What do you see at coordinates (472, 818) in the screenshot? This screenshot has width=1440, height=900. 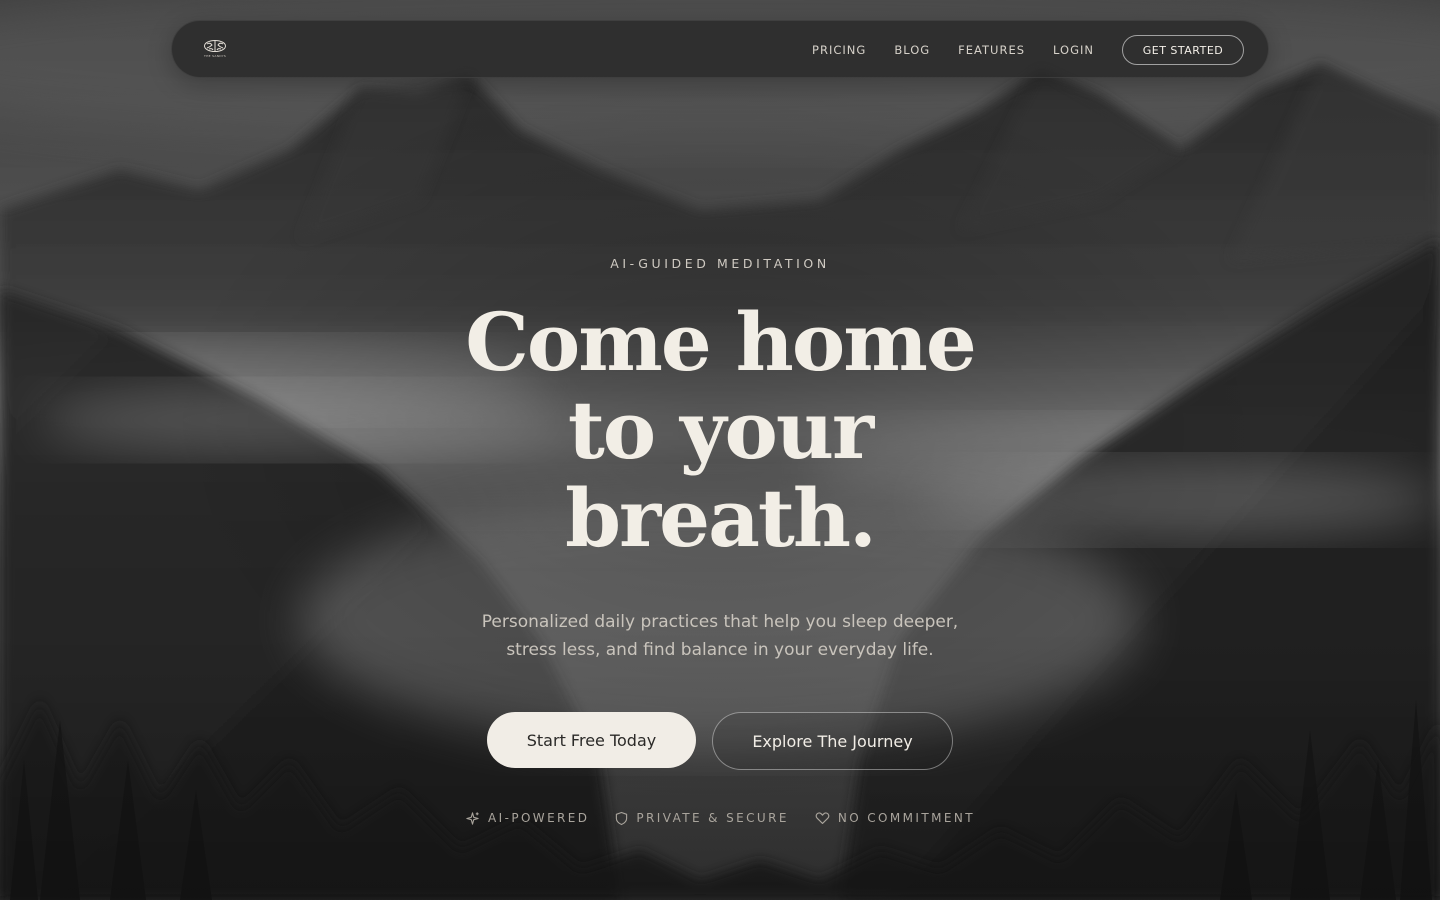 I see `sparkle-icon` at bounding box center [472, 818].